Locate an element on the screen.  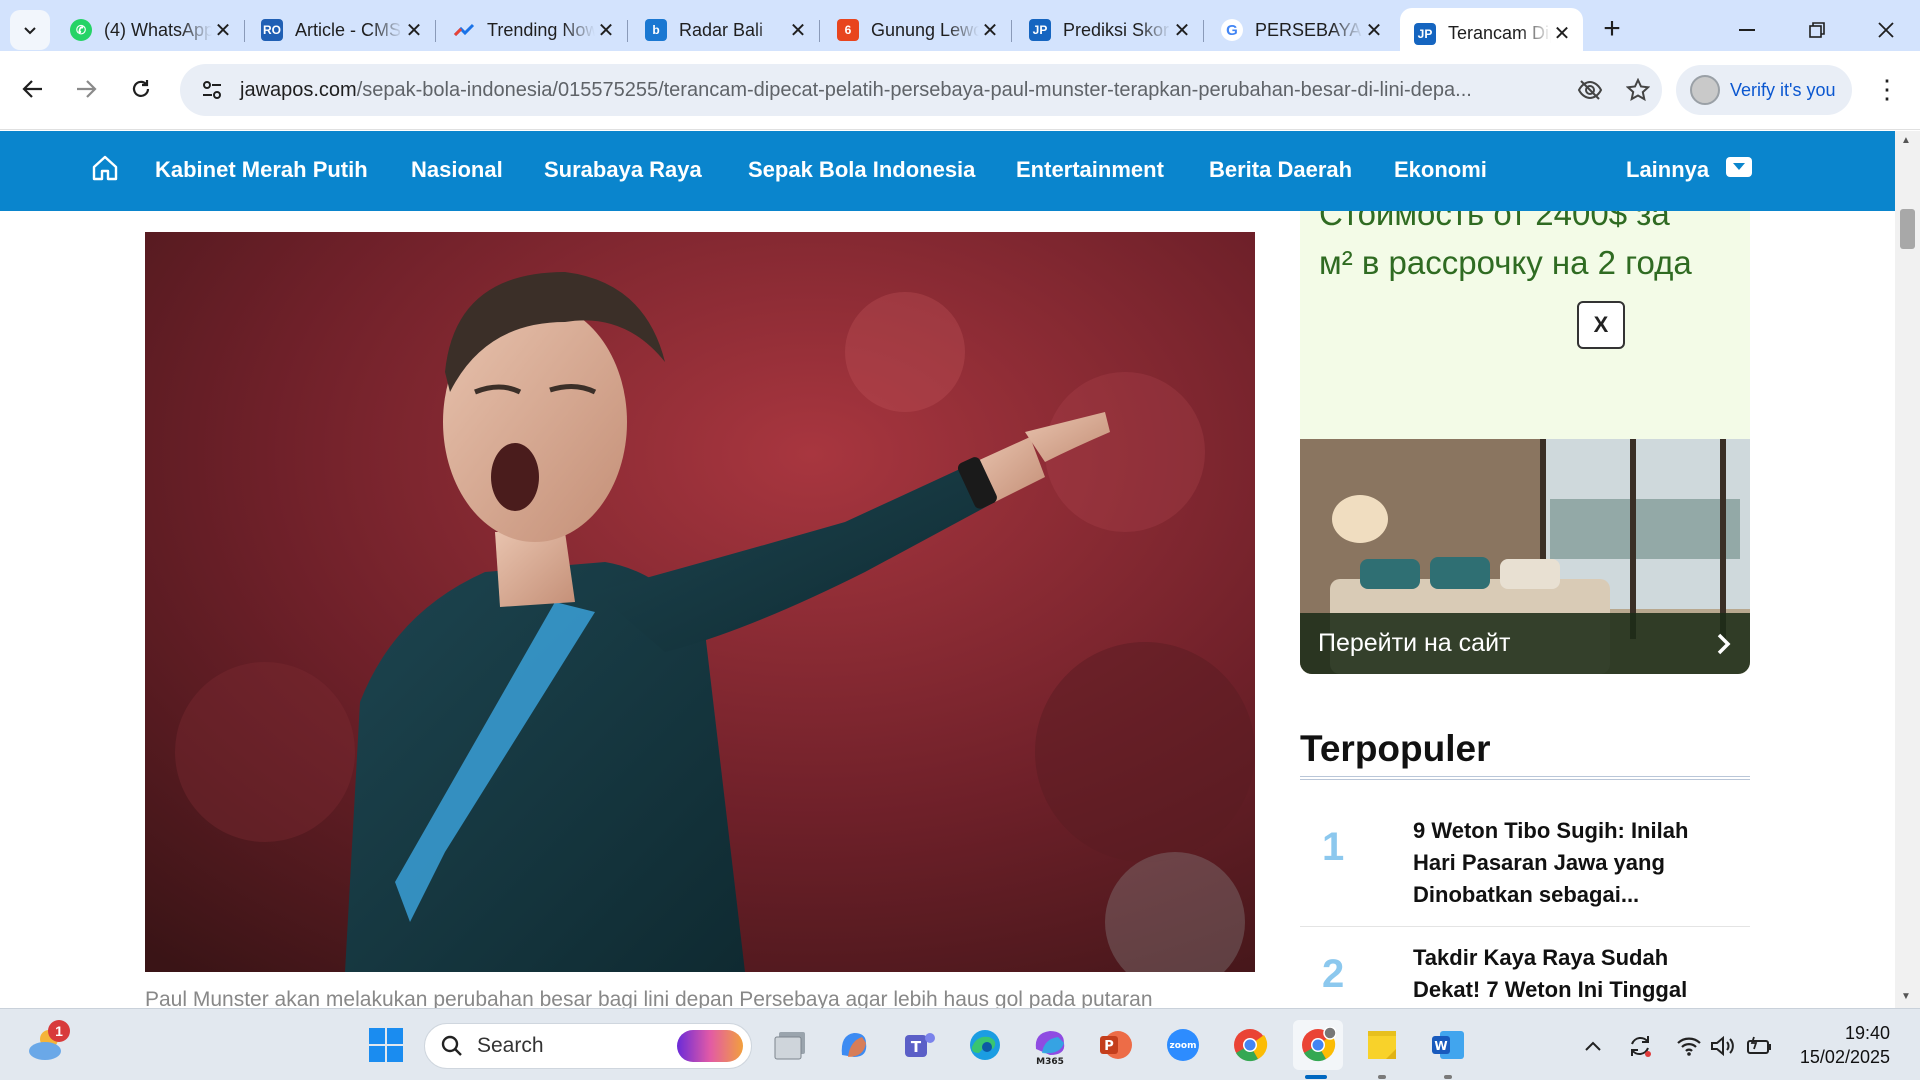
close-window-button is located at coordinates (1886, 30).